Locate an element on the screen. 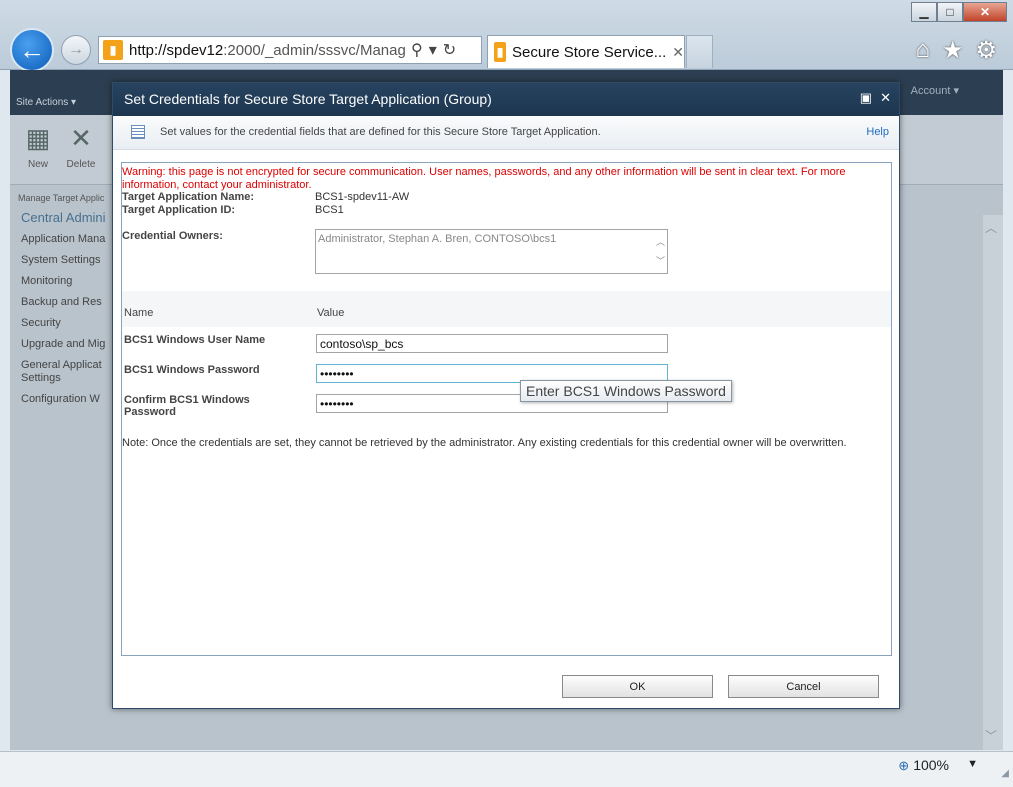 Image resolution: width=1013 pixels, height=787 pixels. leftnav-item: Application Mana is located at coordinates (67, 239).